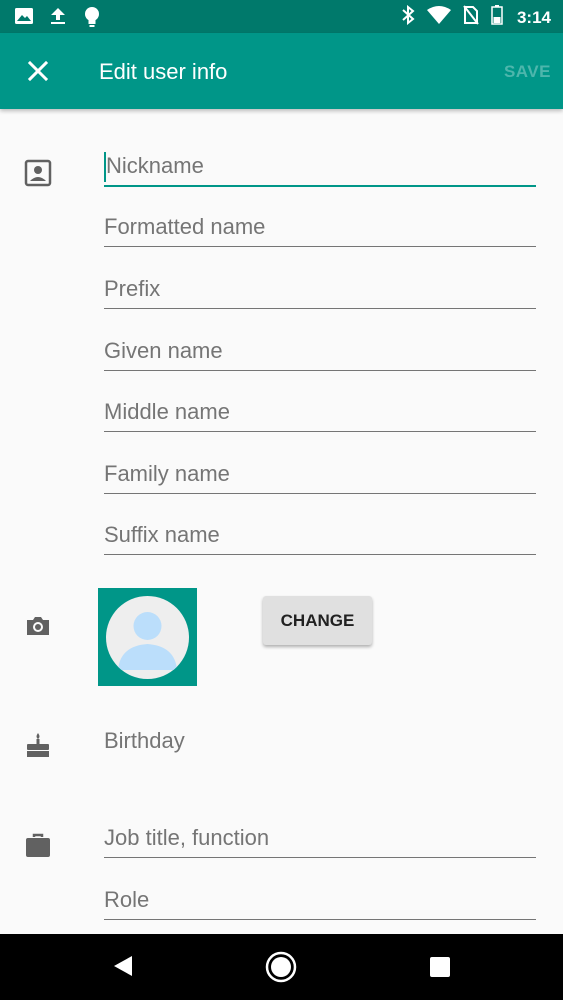  I want to click on home-circle-icon, so click(281, 969).